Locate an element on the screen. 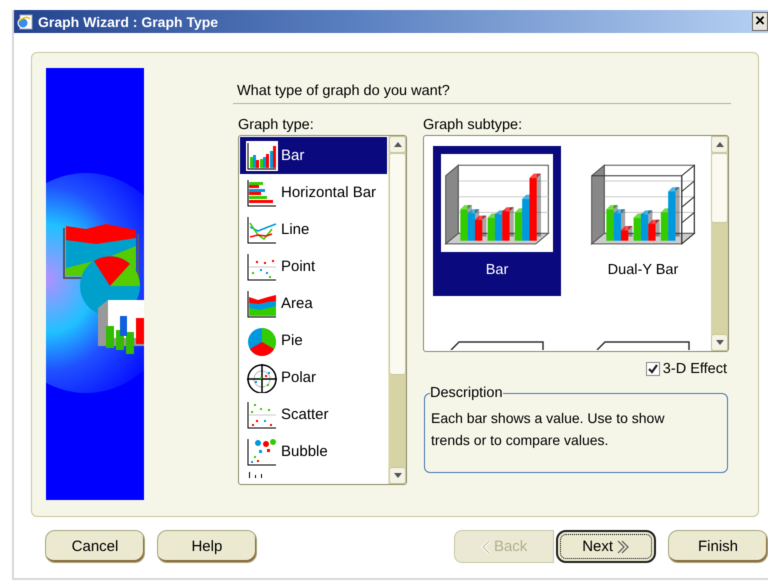  bar-chart-icon is located at coordinates (262, 155).